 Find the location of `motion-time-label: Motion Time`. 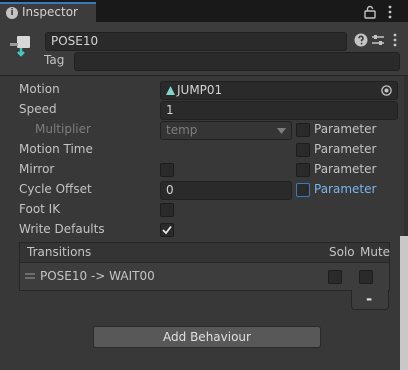

motion-time-label: Motion Time is located at coordinates (56, 149).